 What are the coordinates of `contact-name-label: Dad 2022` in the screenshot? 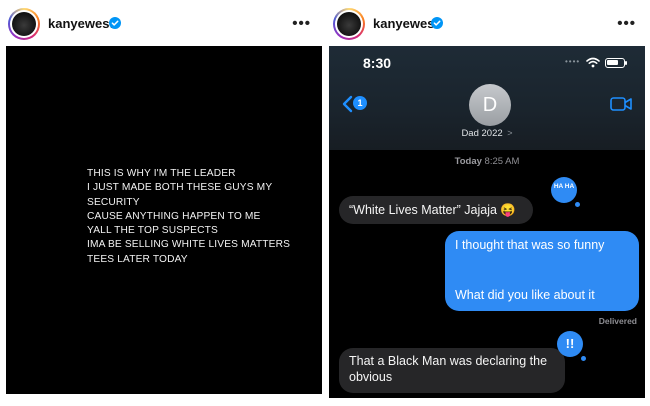 It's located at (482, 133).